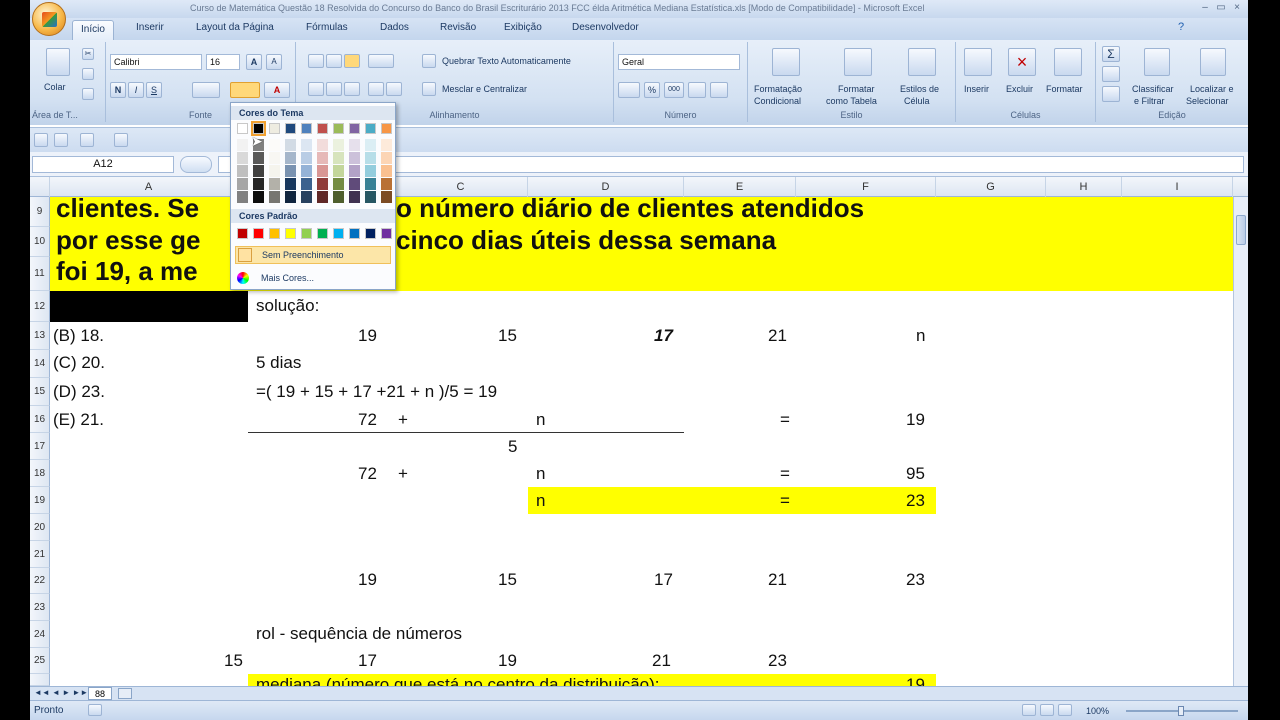 This screenshot has width=1280, height=720. Describe the element at coordinates (40, 446) in the screenshot. I see `row-header: 17` at that location.